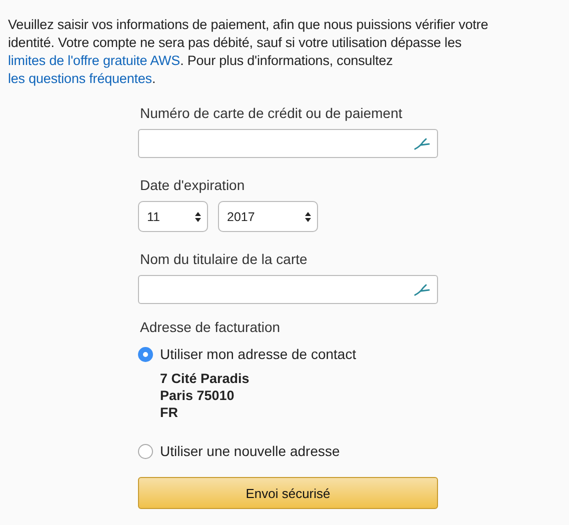 This screenshot has height=525, width=569. I want to click on radio-label: Utiliser une nouvelle adresse, so click(250, 451).